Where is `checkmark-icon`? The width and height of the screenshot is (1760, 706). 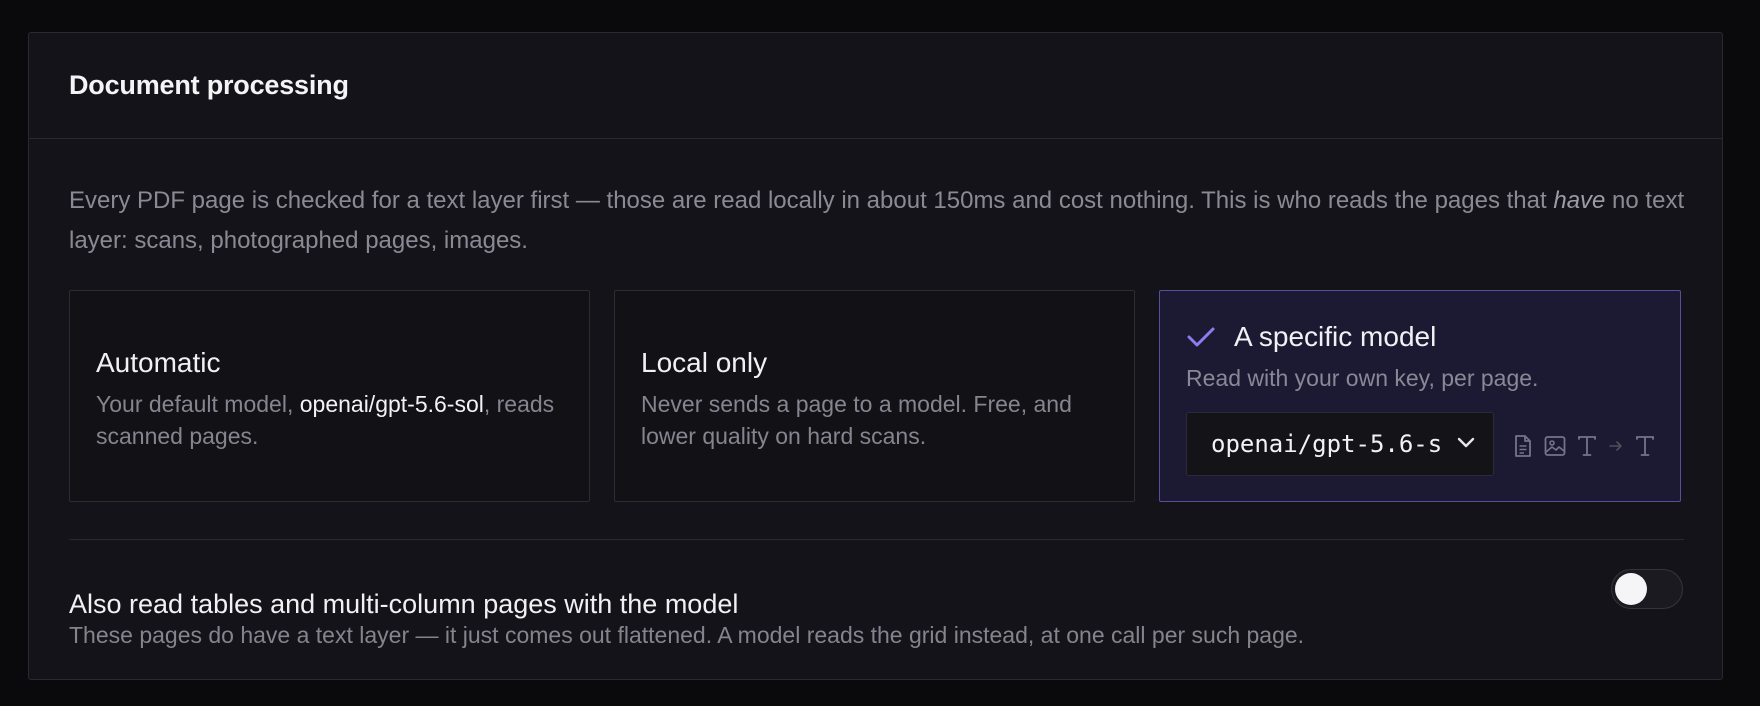 checkmark-icon is located at coordinates (1201, 337).